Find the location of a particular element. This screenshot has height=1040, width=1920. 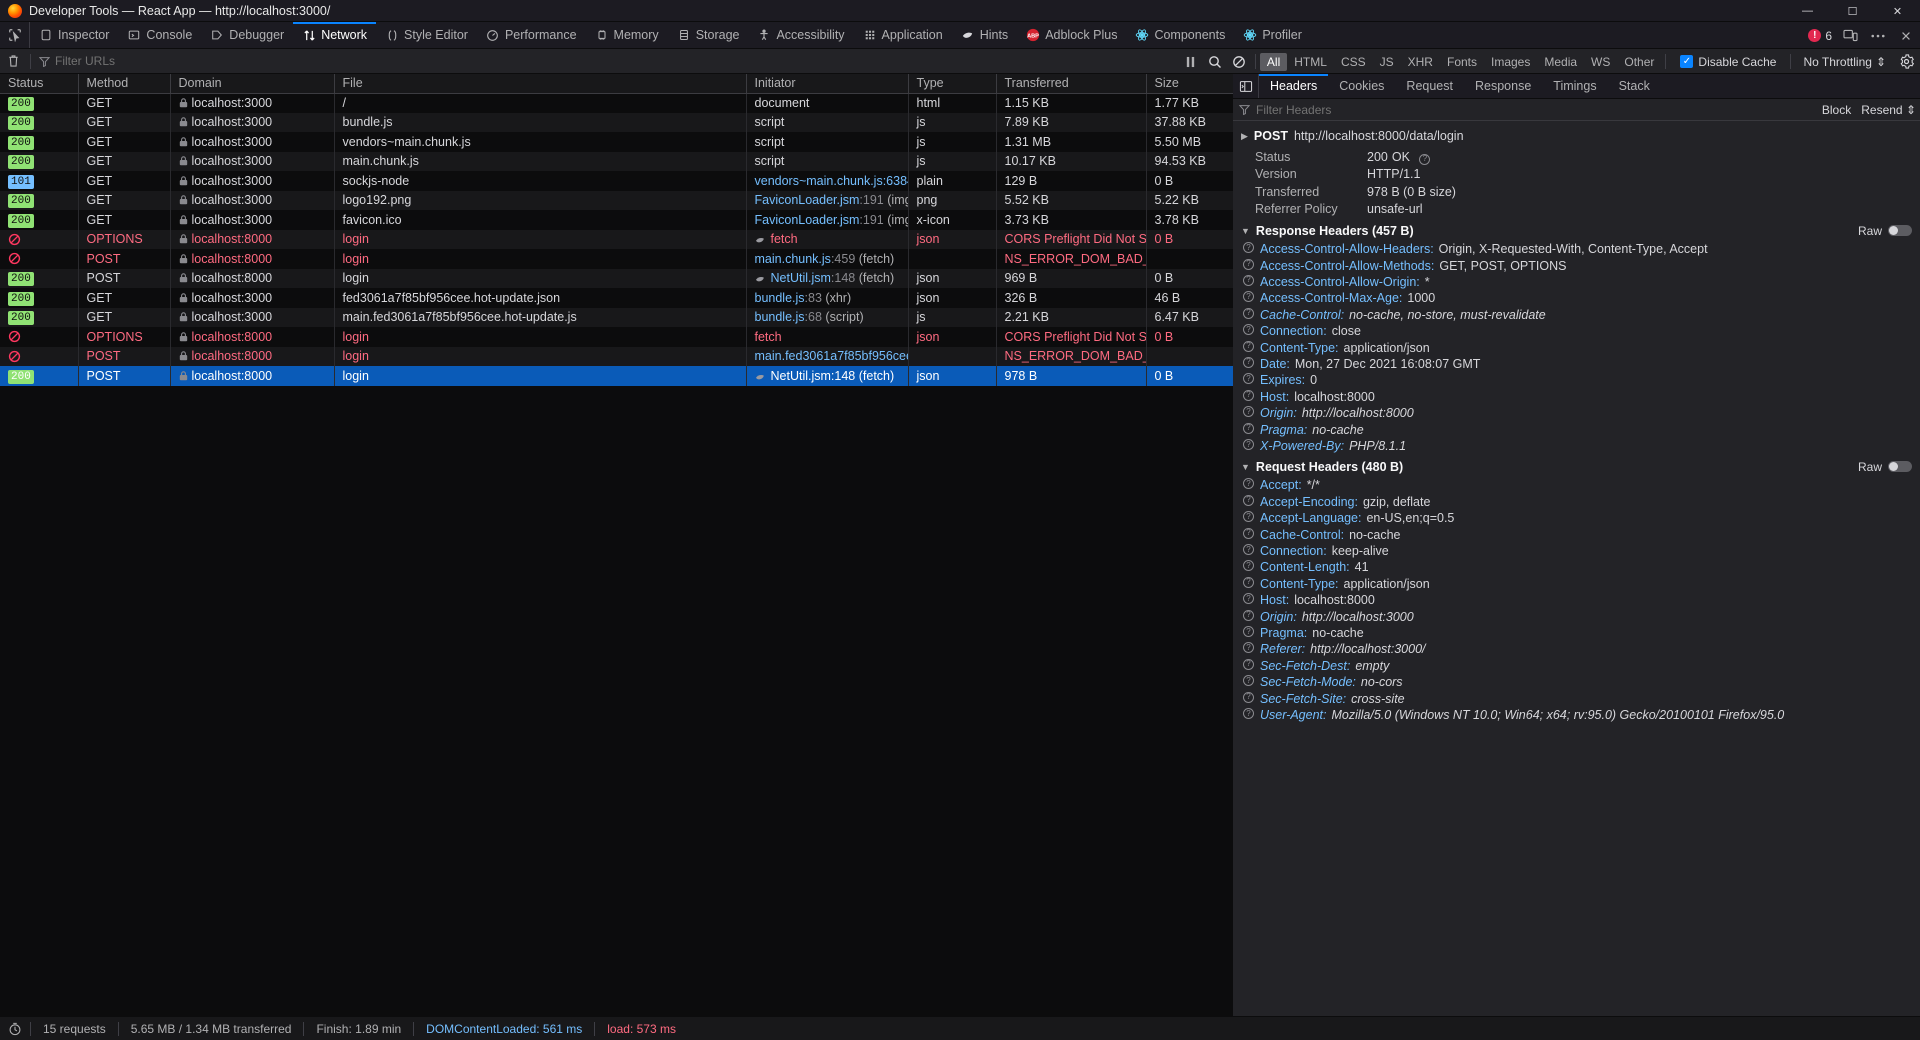

response-raw-toggle: Raw is located at coordinates (1885, 231).